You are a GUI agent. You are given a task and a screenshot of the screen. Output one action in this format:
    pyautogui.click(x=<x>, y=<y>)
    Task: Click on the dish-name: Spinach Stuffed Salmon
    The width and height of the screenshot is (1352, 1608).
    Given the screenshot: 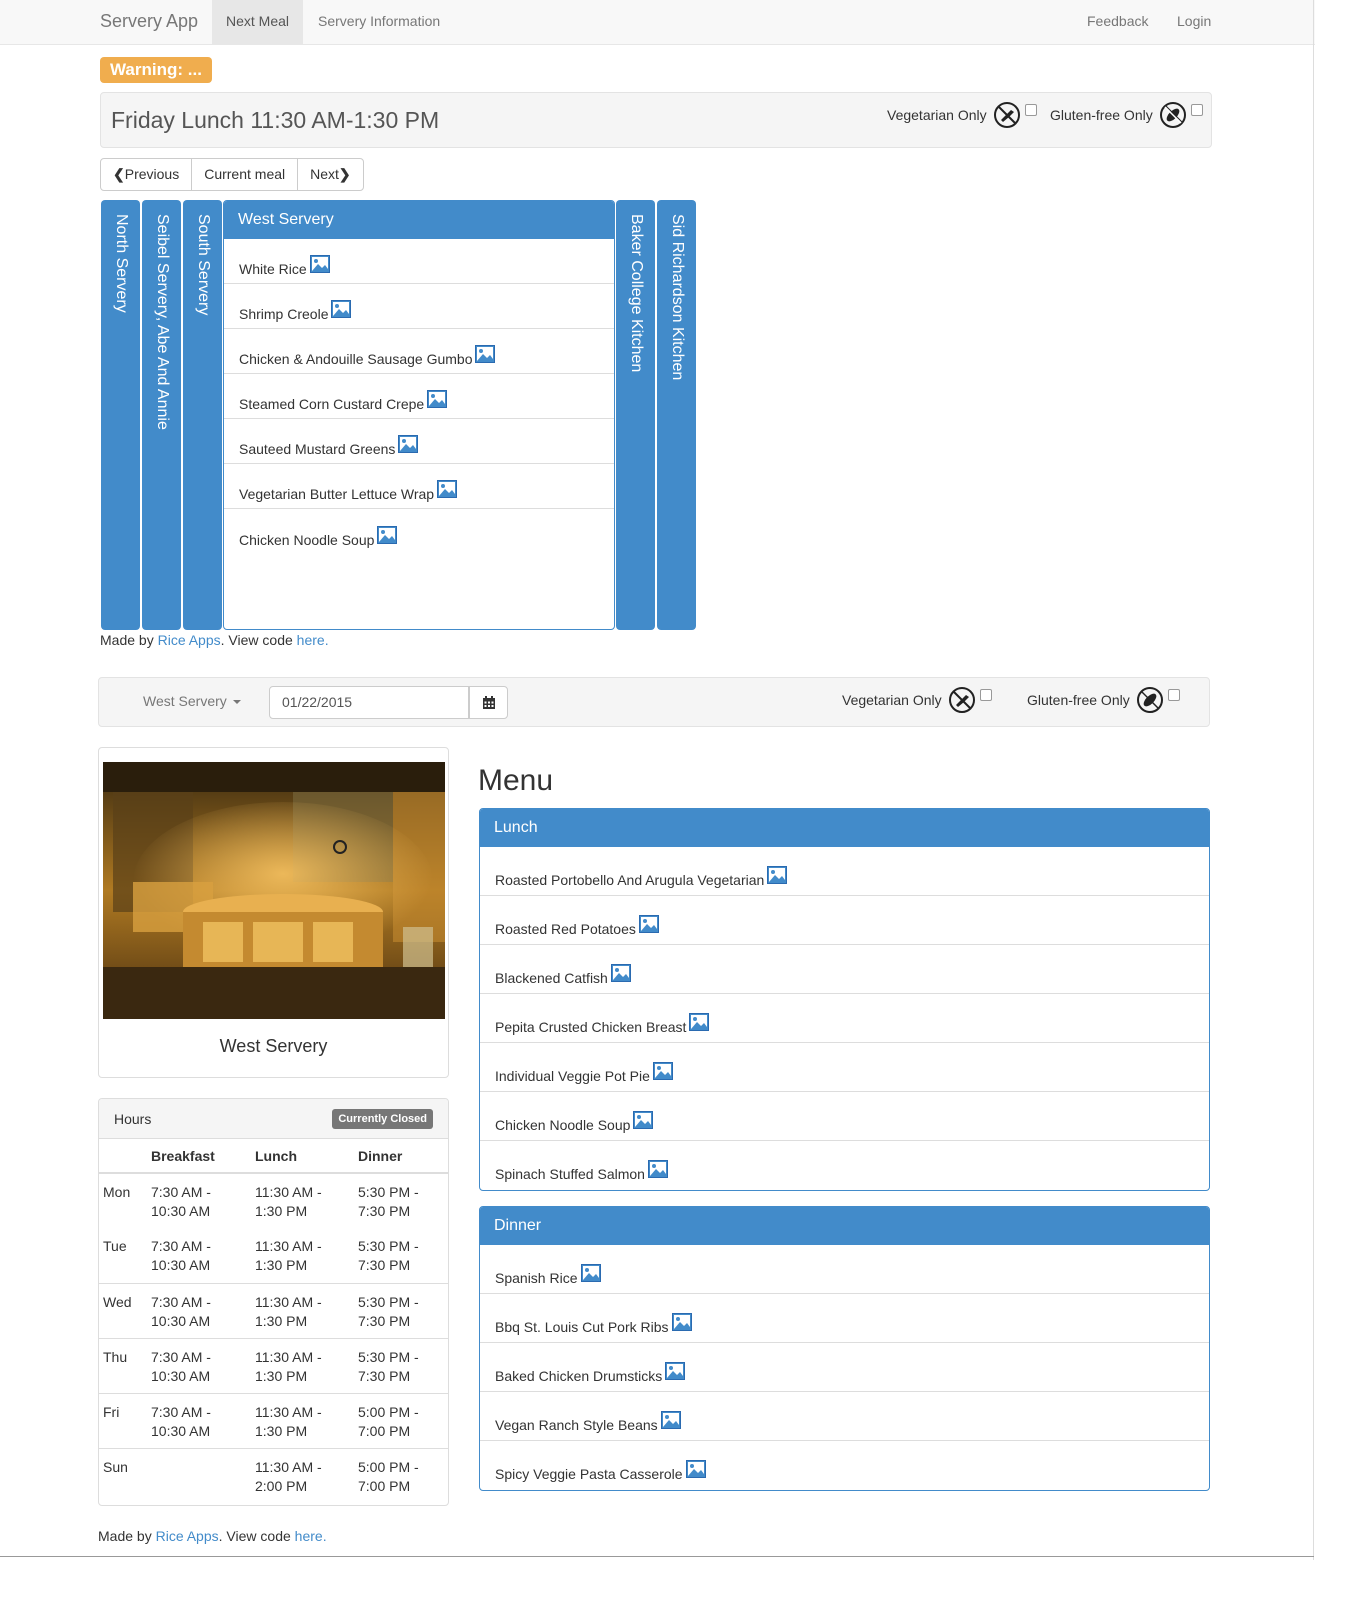 What is the action you would take?
    pyautogui.click(x=570, y=1174)
    